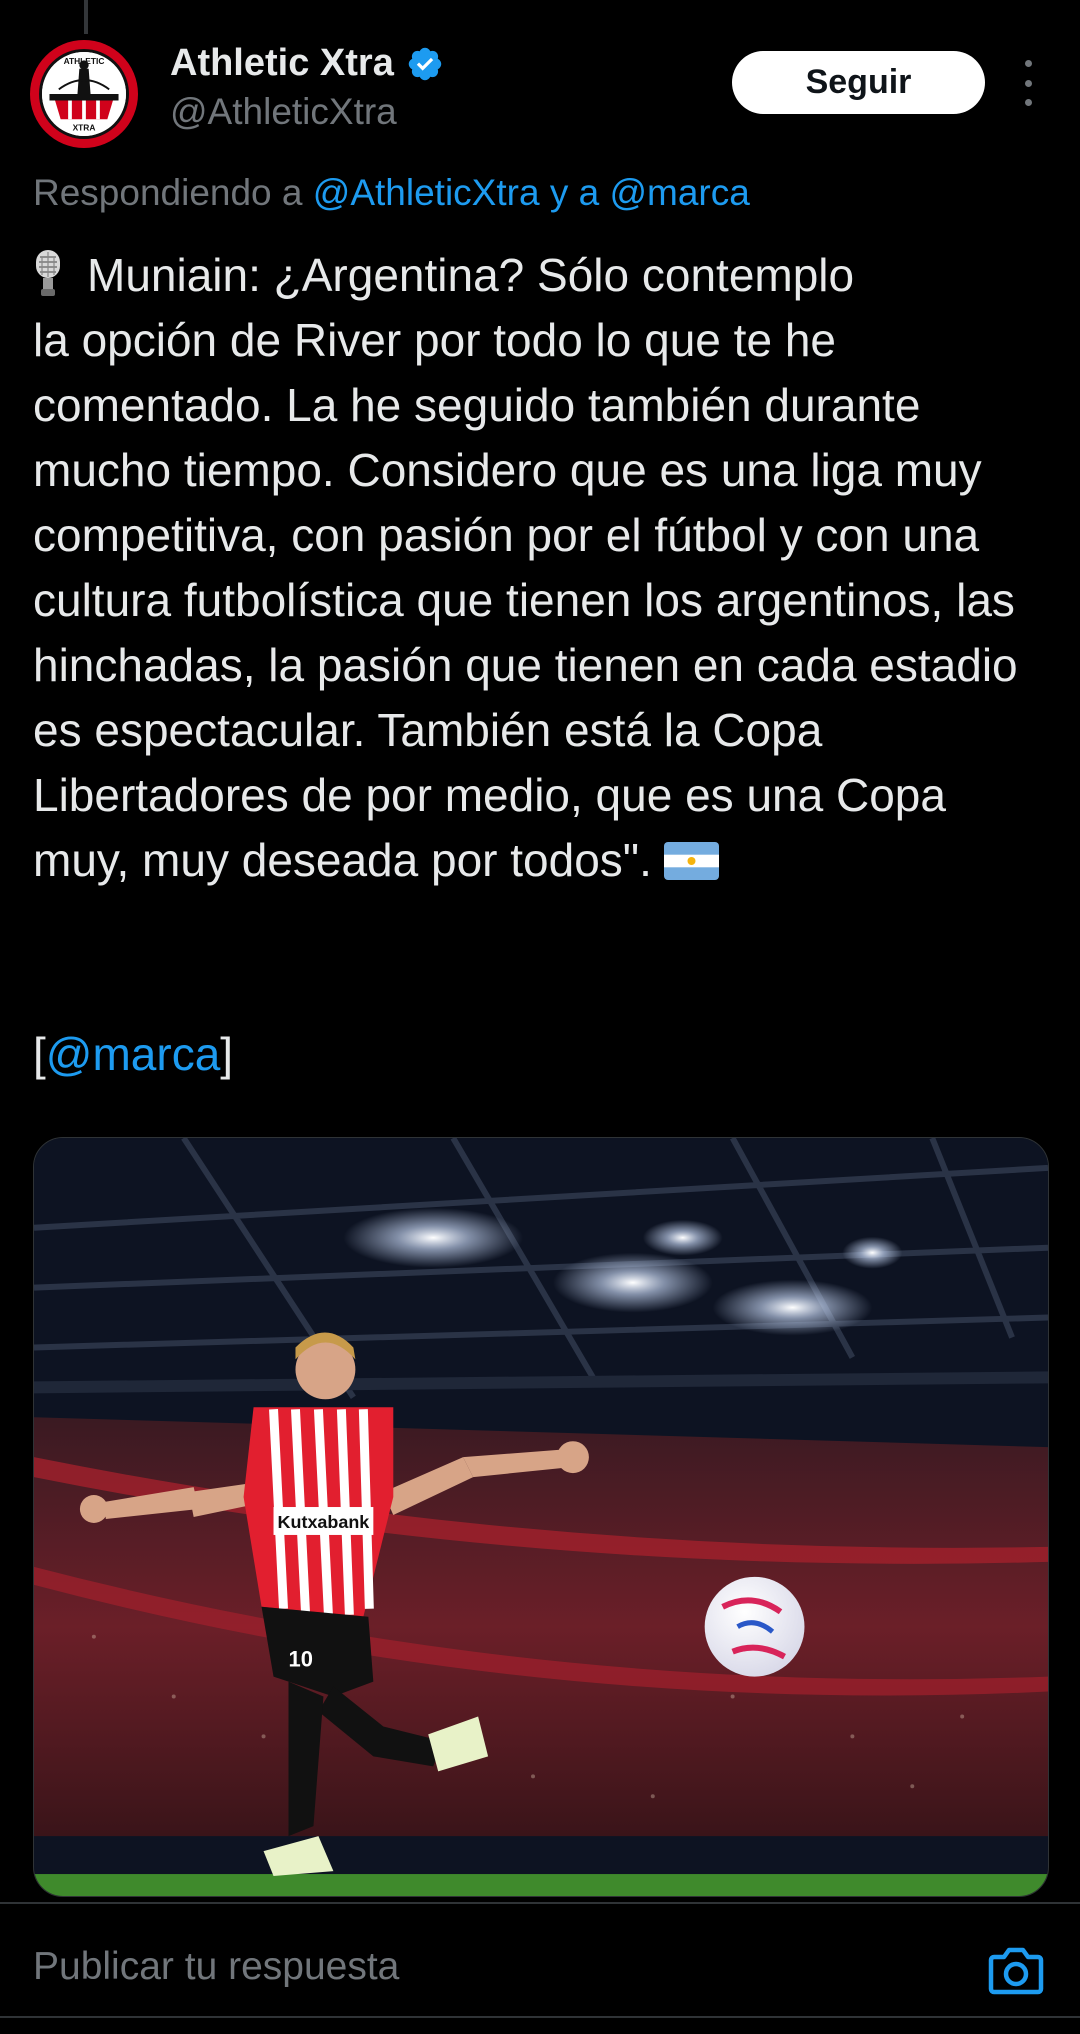  What do you see at coordinates (540, 2025) in the screenshot?
I see `bottom-divider` at bounding box center [540, 2025].